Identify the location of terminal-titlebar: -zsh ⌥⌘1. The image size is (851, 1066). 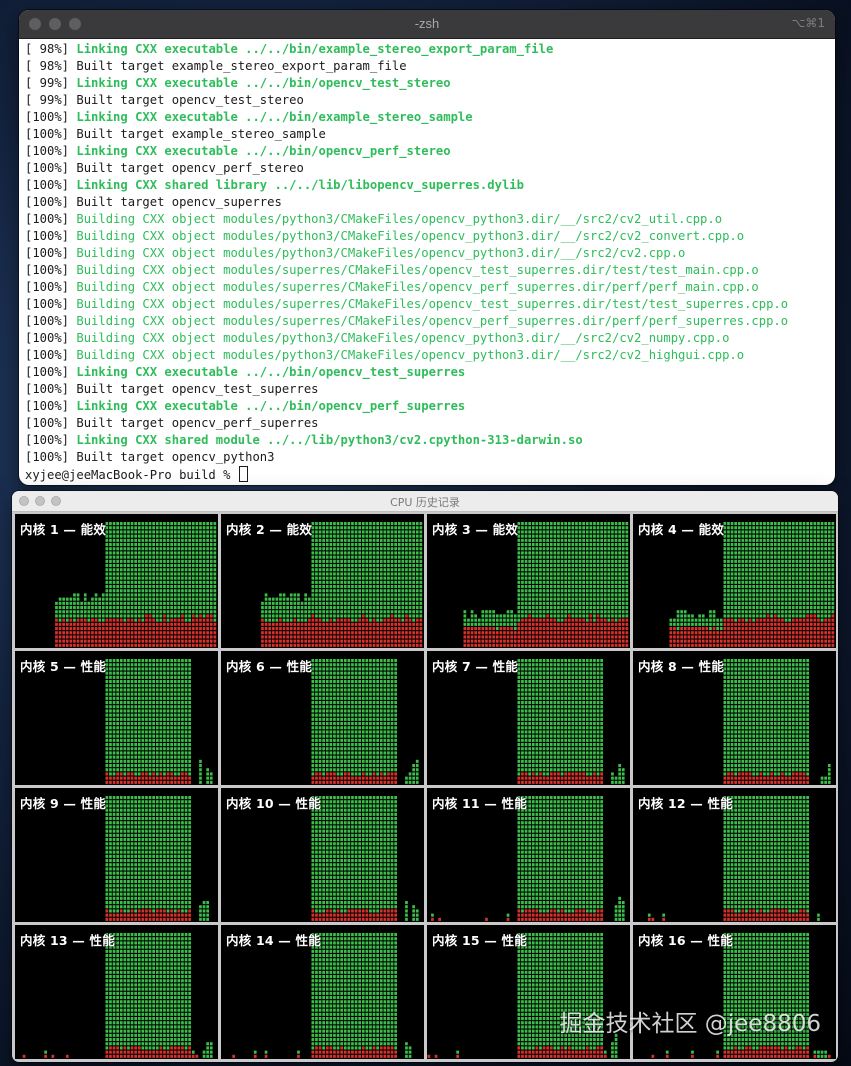
(427, 24).